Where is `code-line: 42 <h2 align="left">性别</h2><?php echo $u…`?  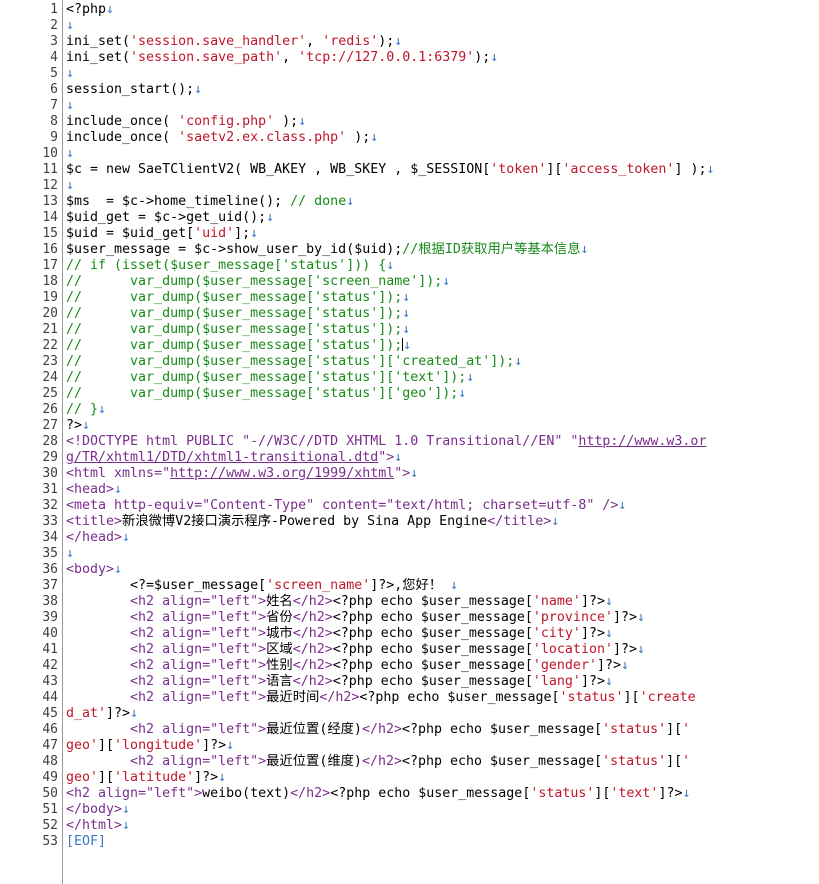
code-line: 42 <h2 align="left">性别</h2><?php echo $u… is located at coordinates (409, 666).